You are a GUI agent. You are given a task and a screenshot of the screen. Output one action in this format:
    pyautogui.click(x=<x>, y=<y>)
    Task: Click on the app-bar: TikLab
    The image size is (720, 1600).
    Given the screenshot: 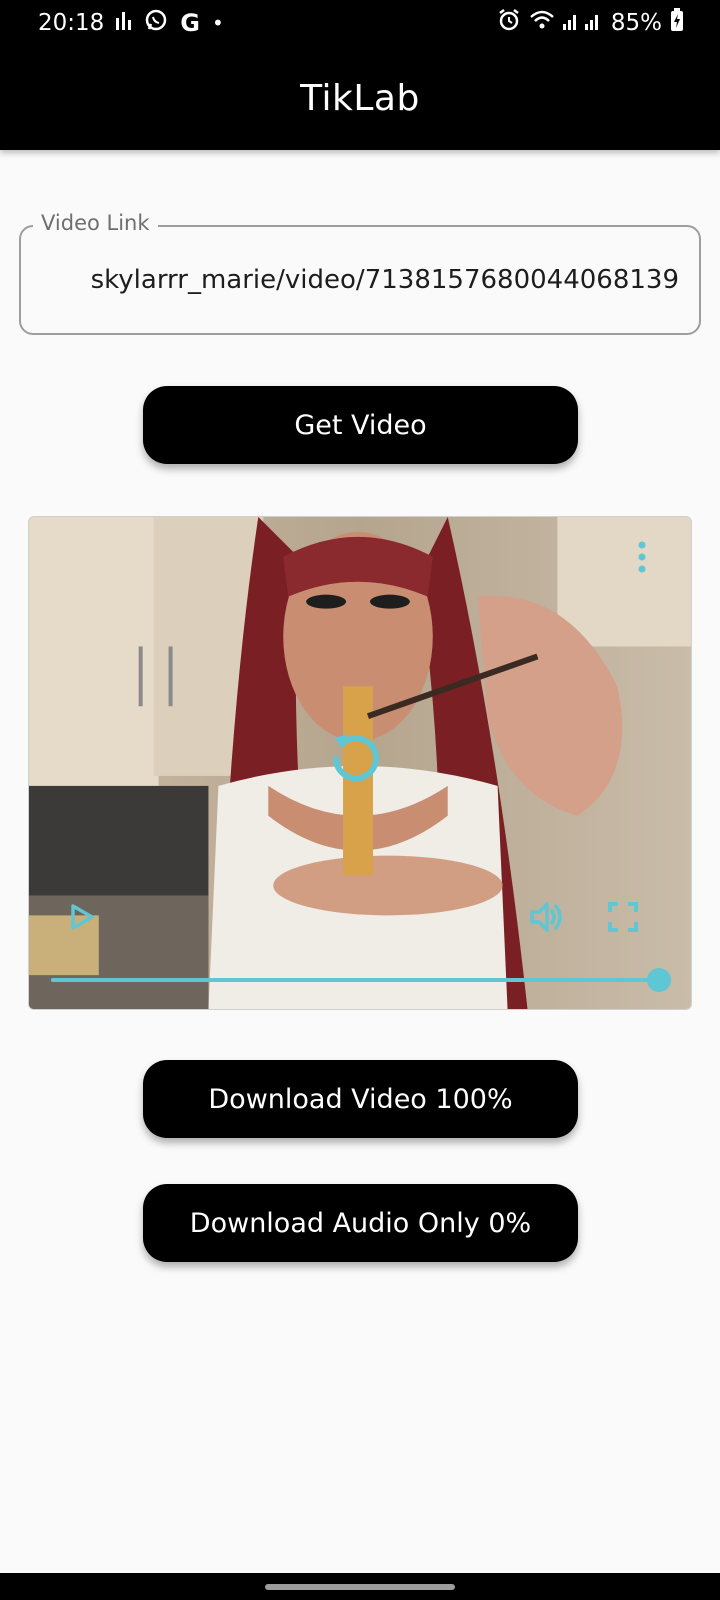 What is the action you would take?
    pyautogui.click(x=360, y=98)
    